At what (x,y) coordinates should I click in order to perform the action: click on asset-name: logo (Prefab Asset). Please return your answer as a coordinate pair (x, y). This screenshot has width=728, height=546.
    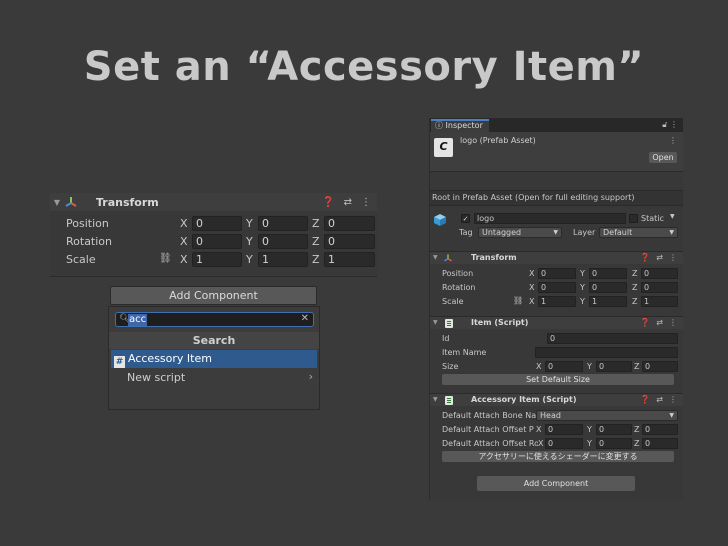
    Looking at the image, I should click on (498, 140).